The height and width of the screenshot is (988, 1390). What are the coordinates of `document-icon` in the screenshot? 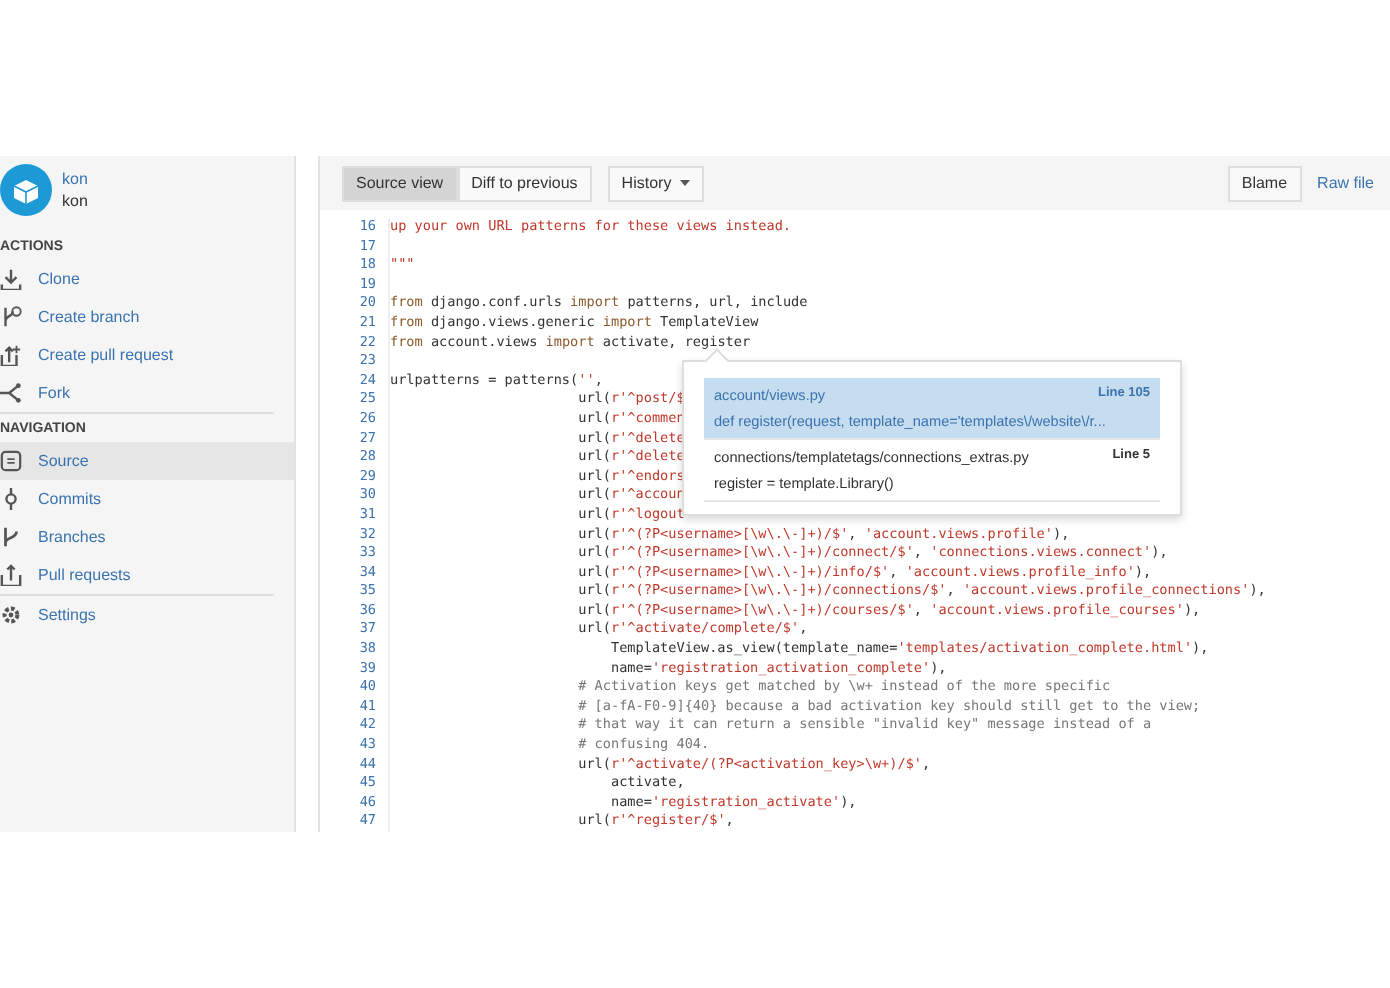 It's located at (11, 461).